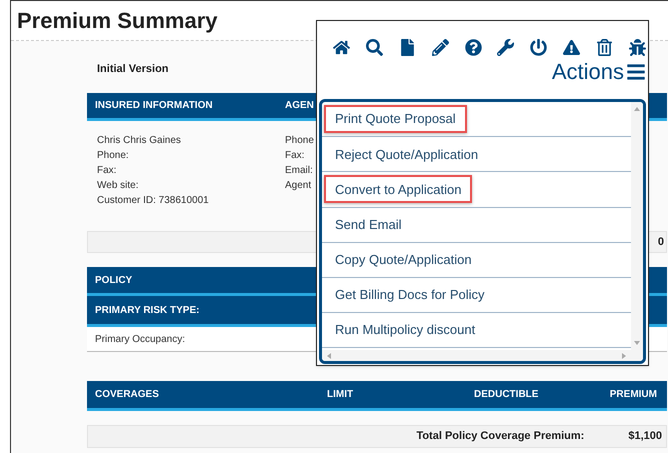 This screenshot has width=668, height=453. I want to click on column-header: PREMIUM, so click(634, 395).